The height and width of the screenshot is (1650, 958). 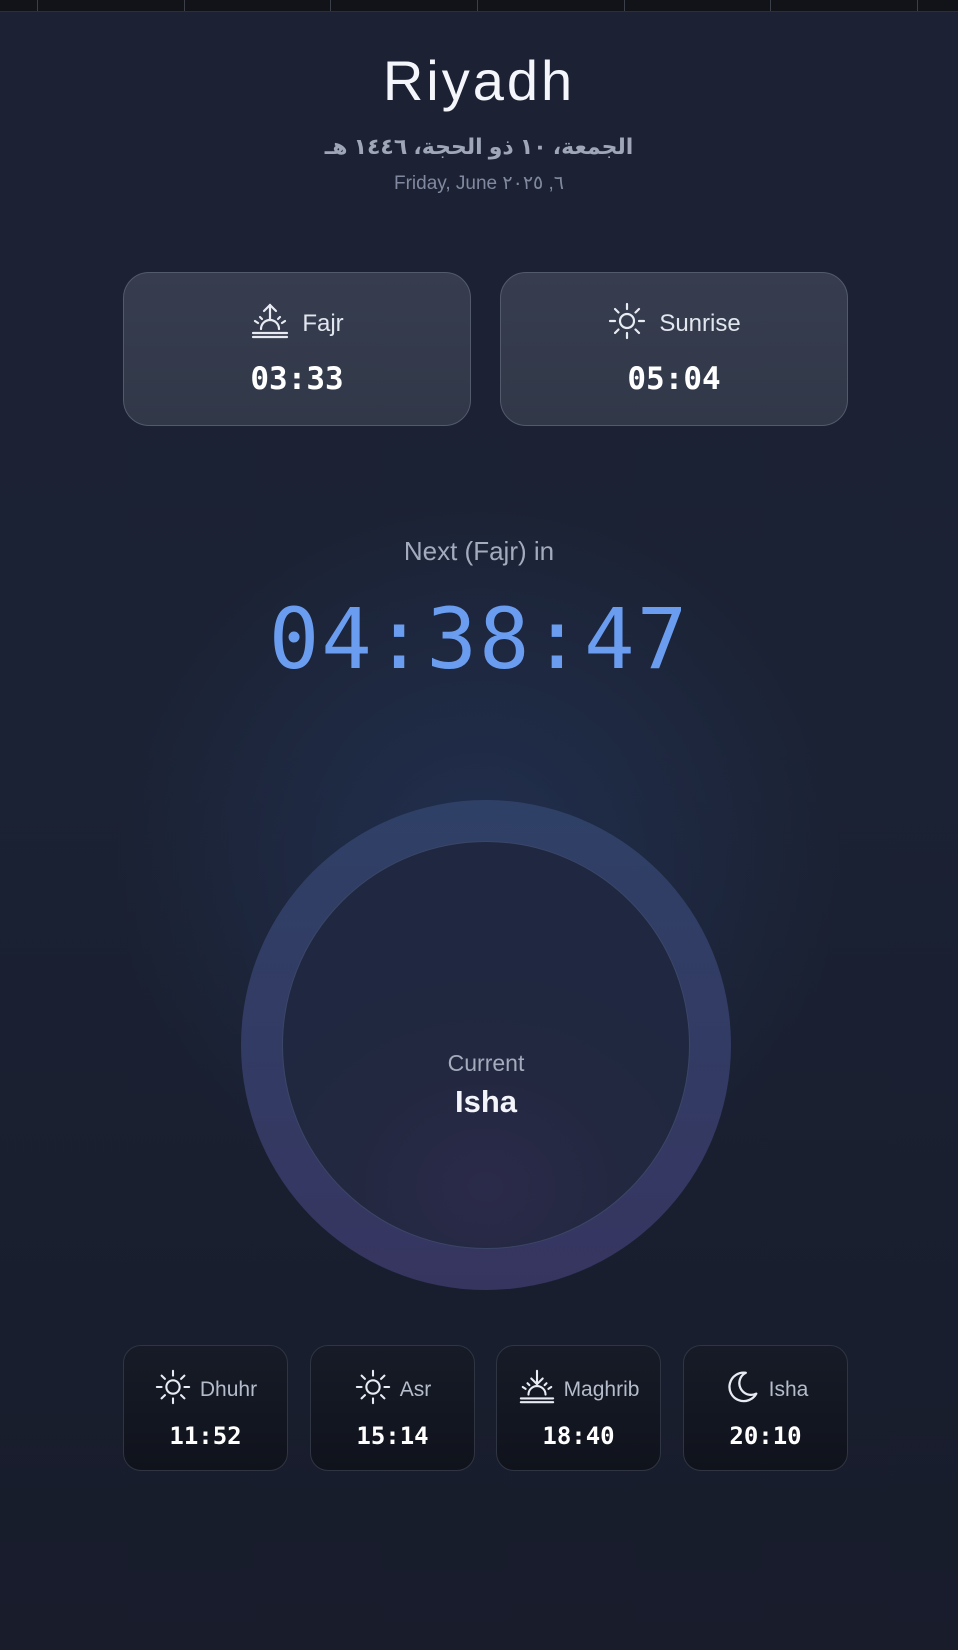 I want to click on countdown-timer: 04:38:47, so click(x=479, y=639).